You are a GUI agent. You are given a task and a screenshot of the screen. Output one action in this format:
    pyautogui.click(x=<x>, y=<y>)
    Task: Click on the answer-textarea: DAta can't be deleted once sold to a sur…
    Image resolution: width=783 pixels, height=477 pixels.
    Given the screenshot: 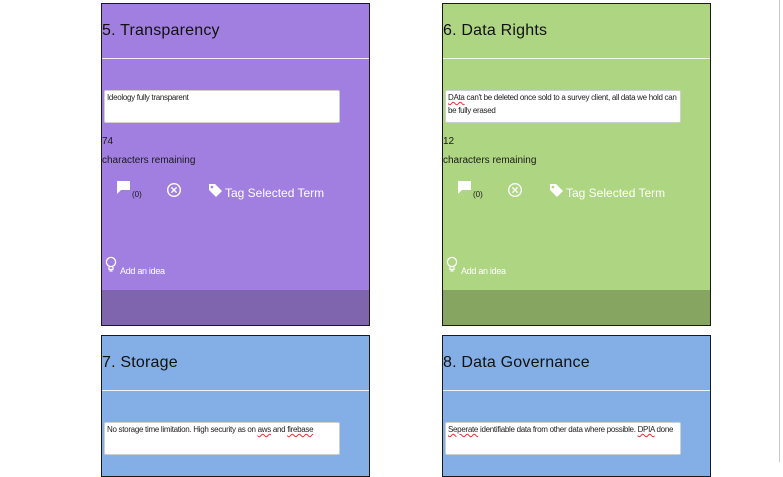 What is the action you would take?
    pyautogui.click(x=563, y=106)
    